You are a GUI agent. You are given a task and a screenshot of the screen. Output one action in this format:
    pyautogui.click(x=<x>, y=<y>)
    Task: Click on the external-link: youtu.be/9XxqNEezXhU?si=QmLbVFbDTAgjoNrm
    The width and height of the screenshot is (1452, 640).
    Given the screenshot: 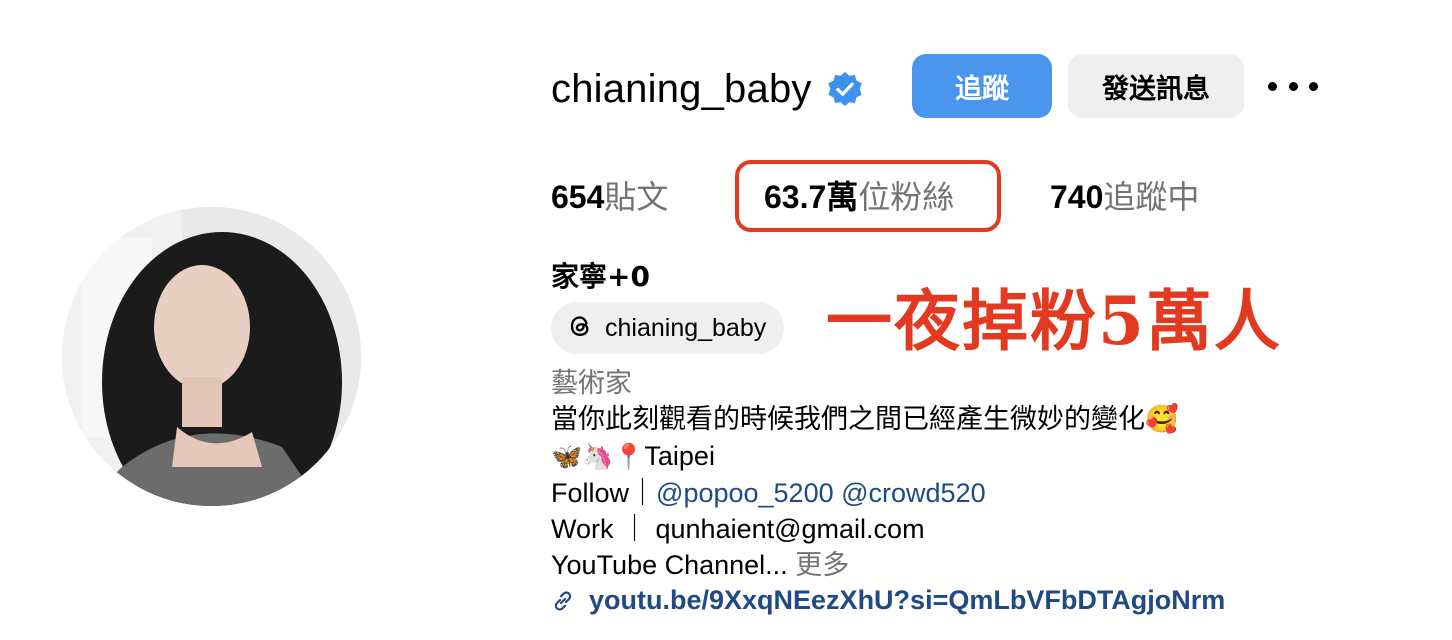 What is the action you would take?
    pyautogui.click(x=888, y=600)
    